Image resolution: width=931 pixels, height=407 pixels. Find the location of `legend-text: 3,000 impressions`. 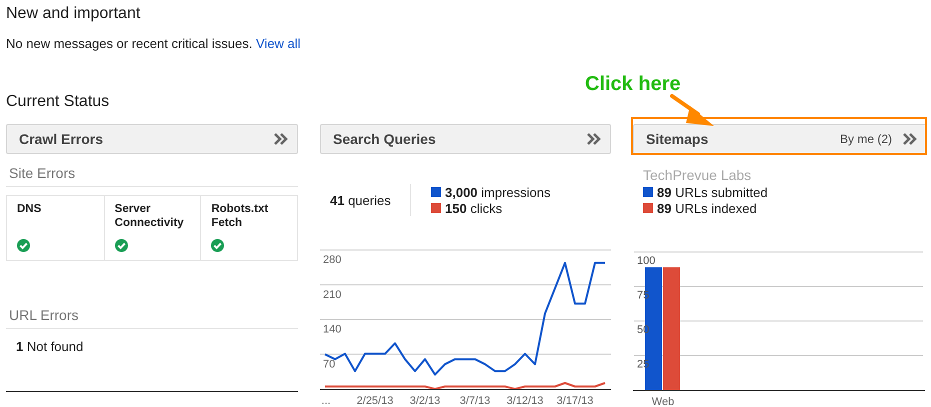

legend-text: 3,000 impressions is located at coordinates (498, 192).